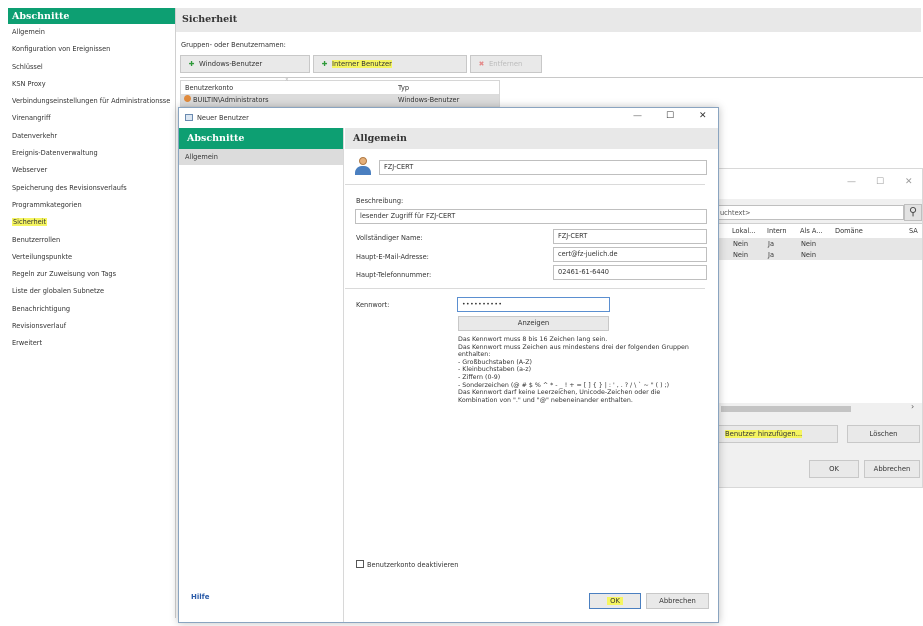  What do you see at coordinates (825, 231) in the screenshot?
I see `users-table-header: Lokal... Intern Als A... Domäne SA` at bounding box center [825, 231].